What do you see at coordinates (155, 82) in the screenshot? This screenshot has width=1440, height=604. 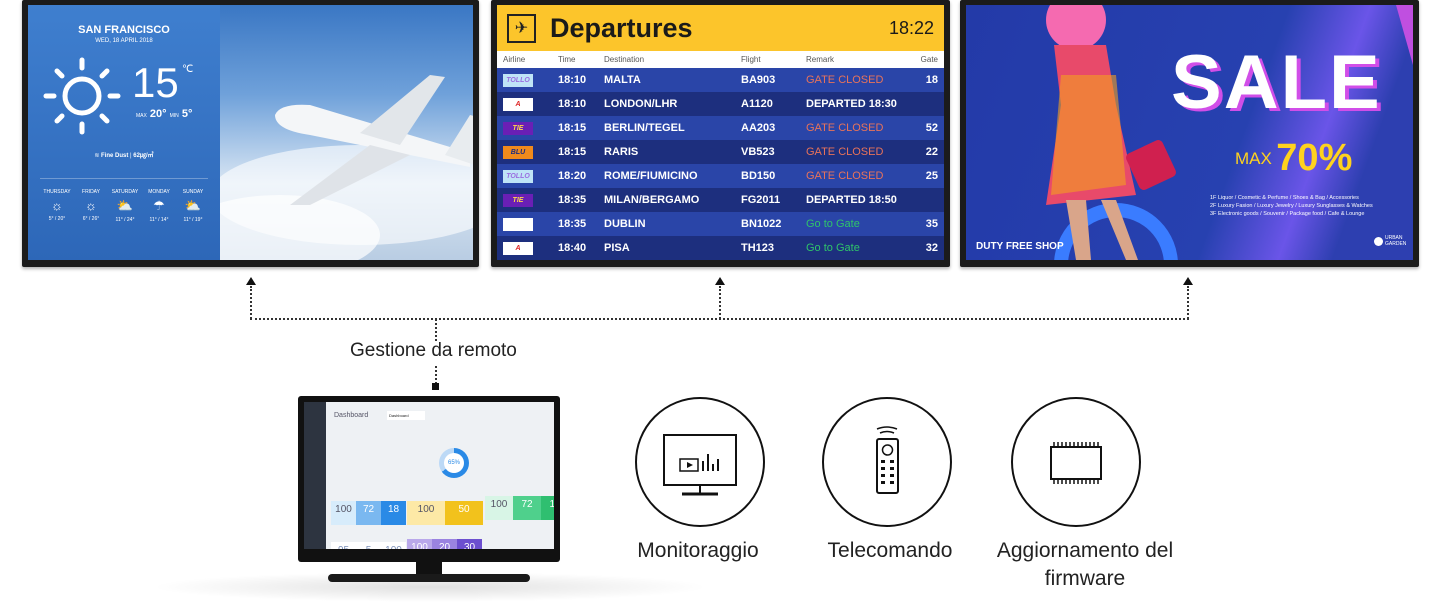 I see `temperature: 15` at bounding box center [155, 82].